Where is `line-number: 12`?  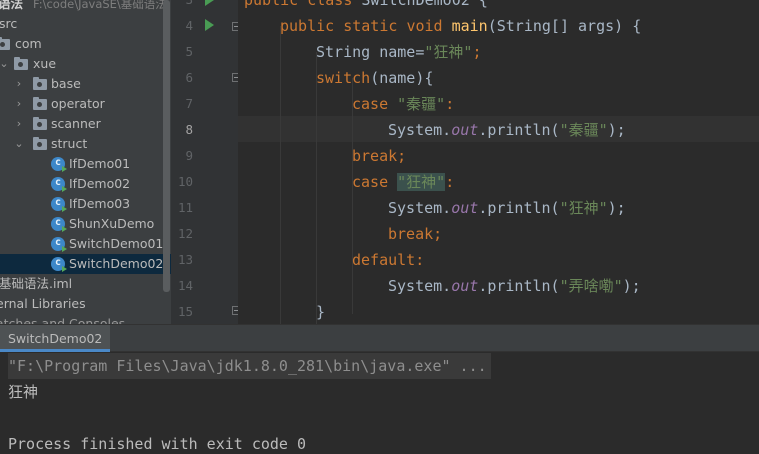
line-number: 12 is located at coordinates (185, 233).